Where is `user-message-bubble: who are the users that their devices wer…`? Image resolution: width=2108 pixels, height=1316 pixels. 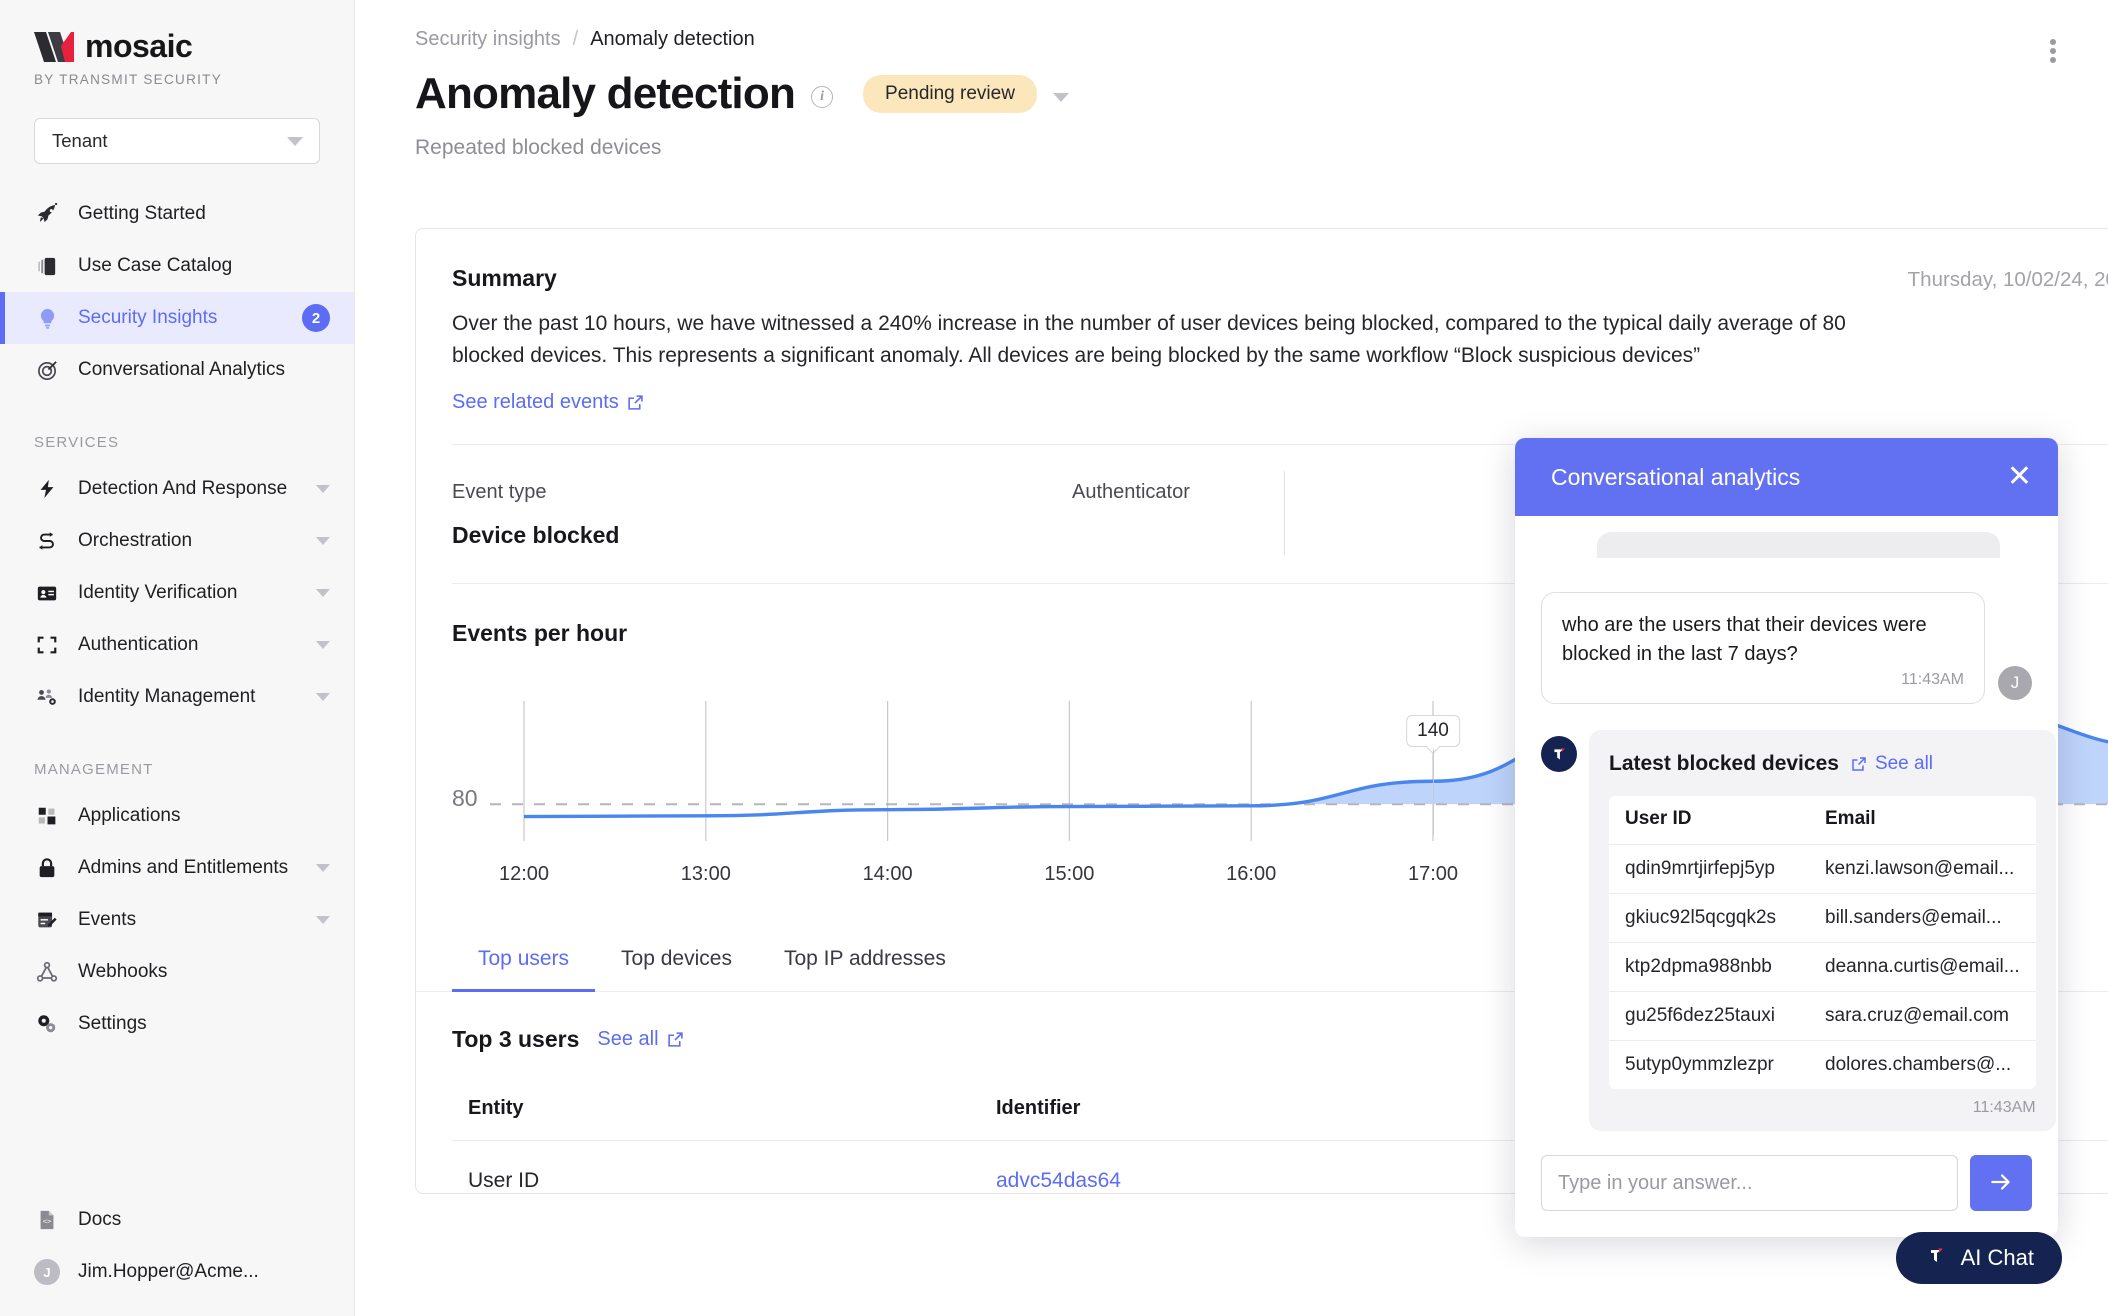
user-message-bubble: who are the users that their devices wer… is located at coordinates (1763, 648).